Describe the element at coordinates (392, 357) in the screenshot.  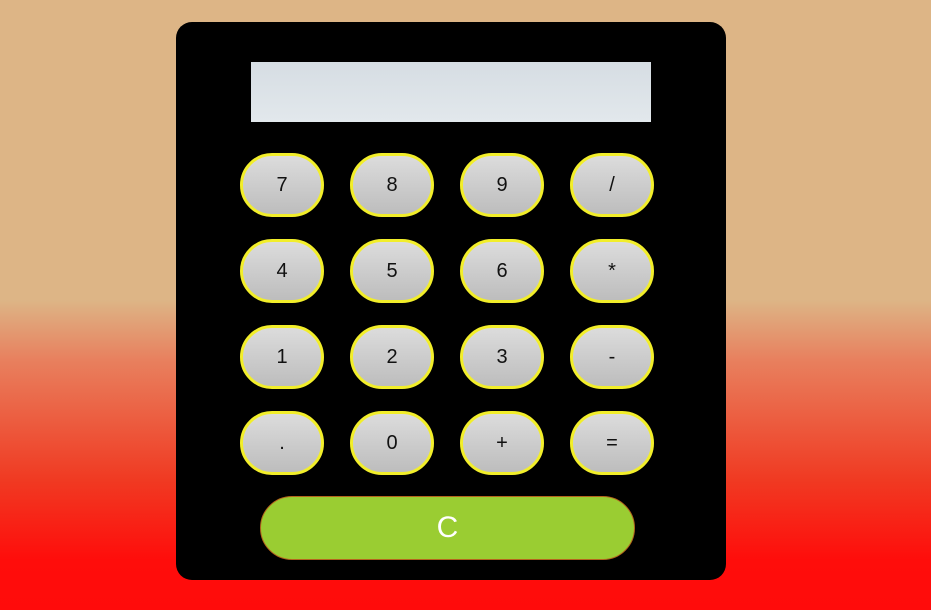
I see `key-2: 2` at that location.